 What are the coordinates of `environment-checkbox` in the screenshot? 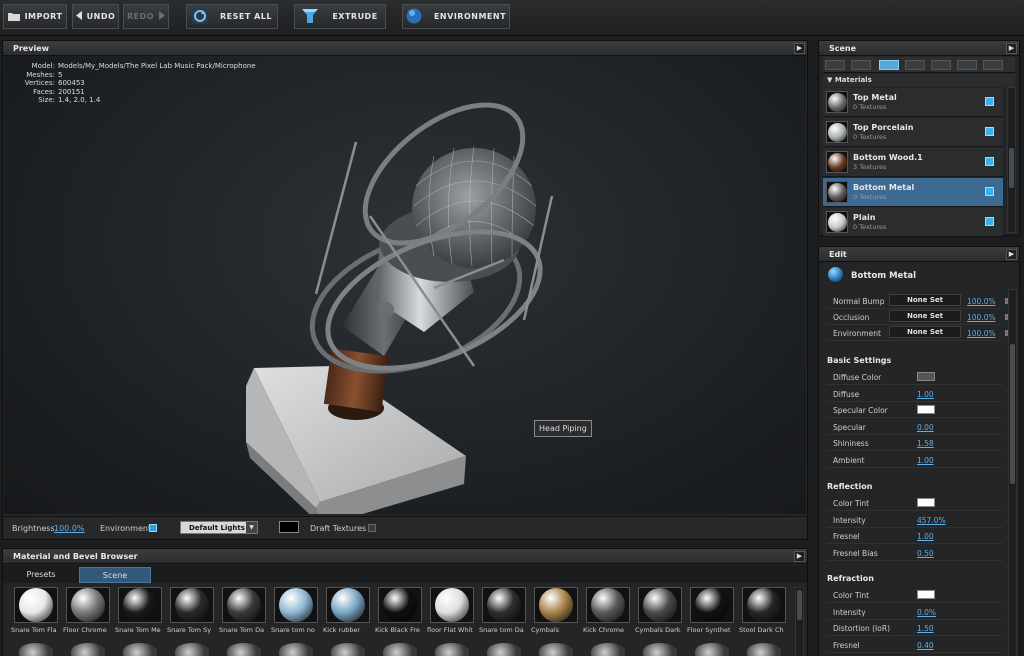 It's located at (153, 527).